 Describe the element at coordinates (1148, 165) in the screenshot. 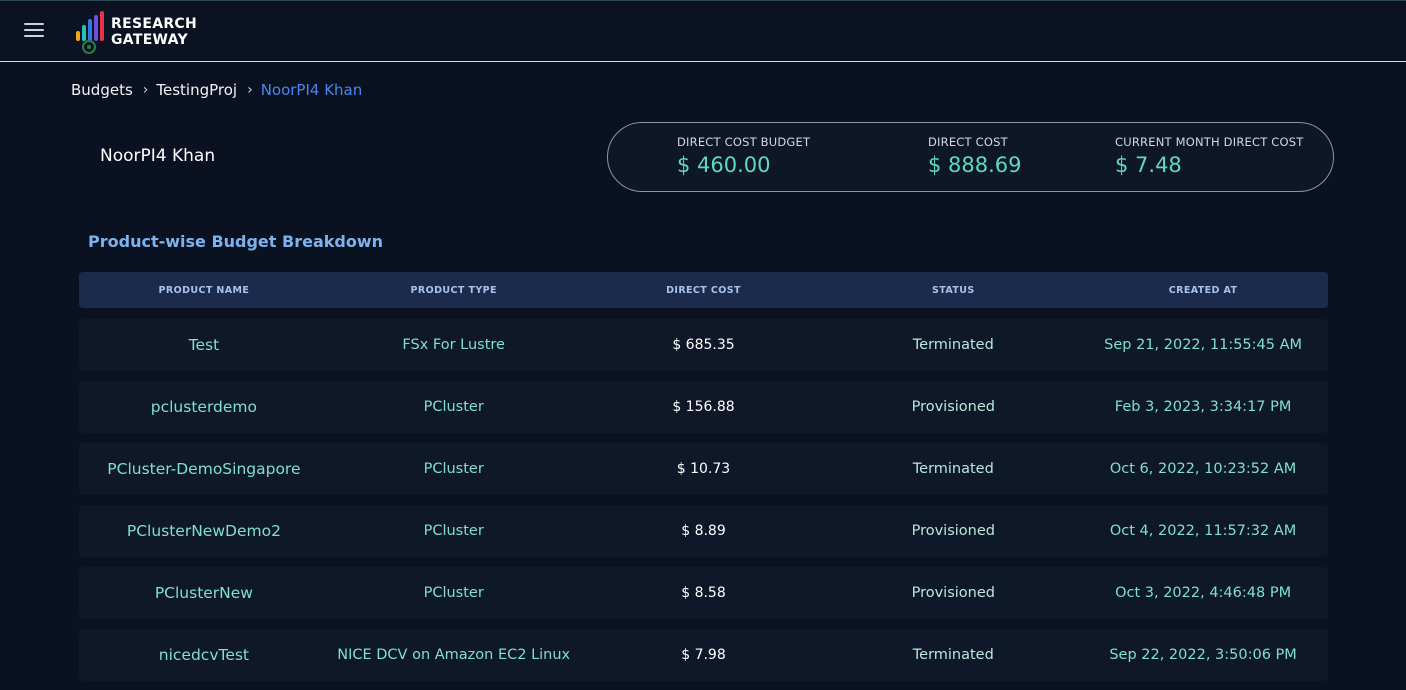

I see `current-month-cost-value: $ 7.48` at that location.